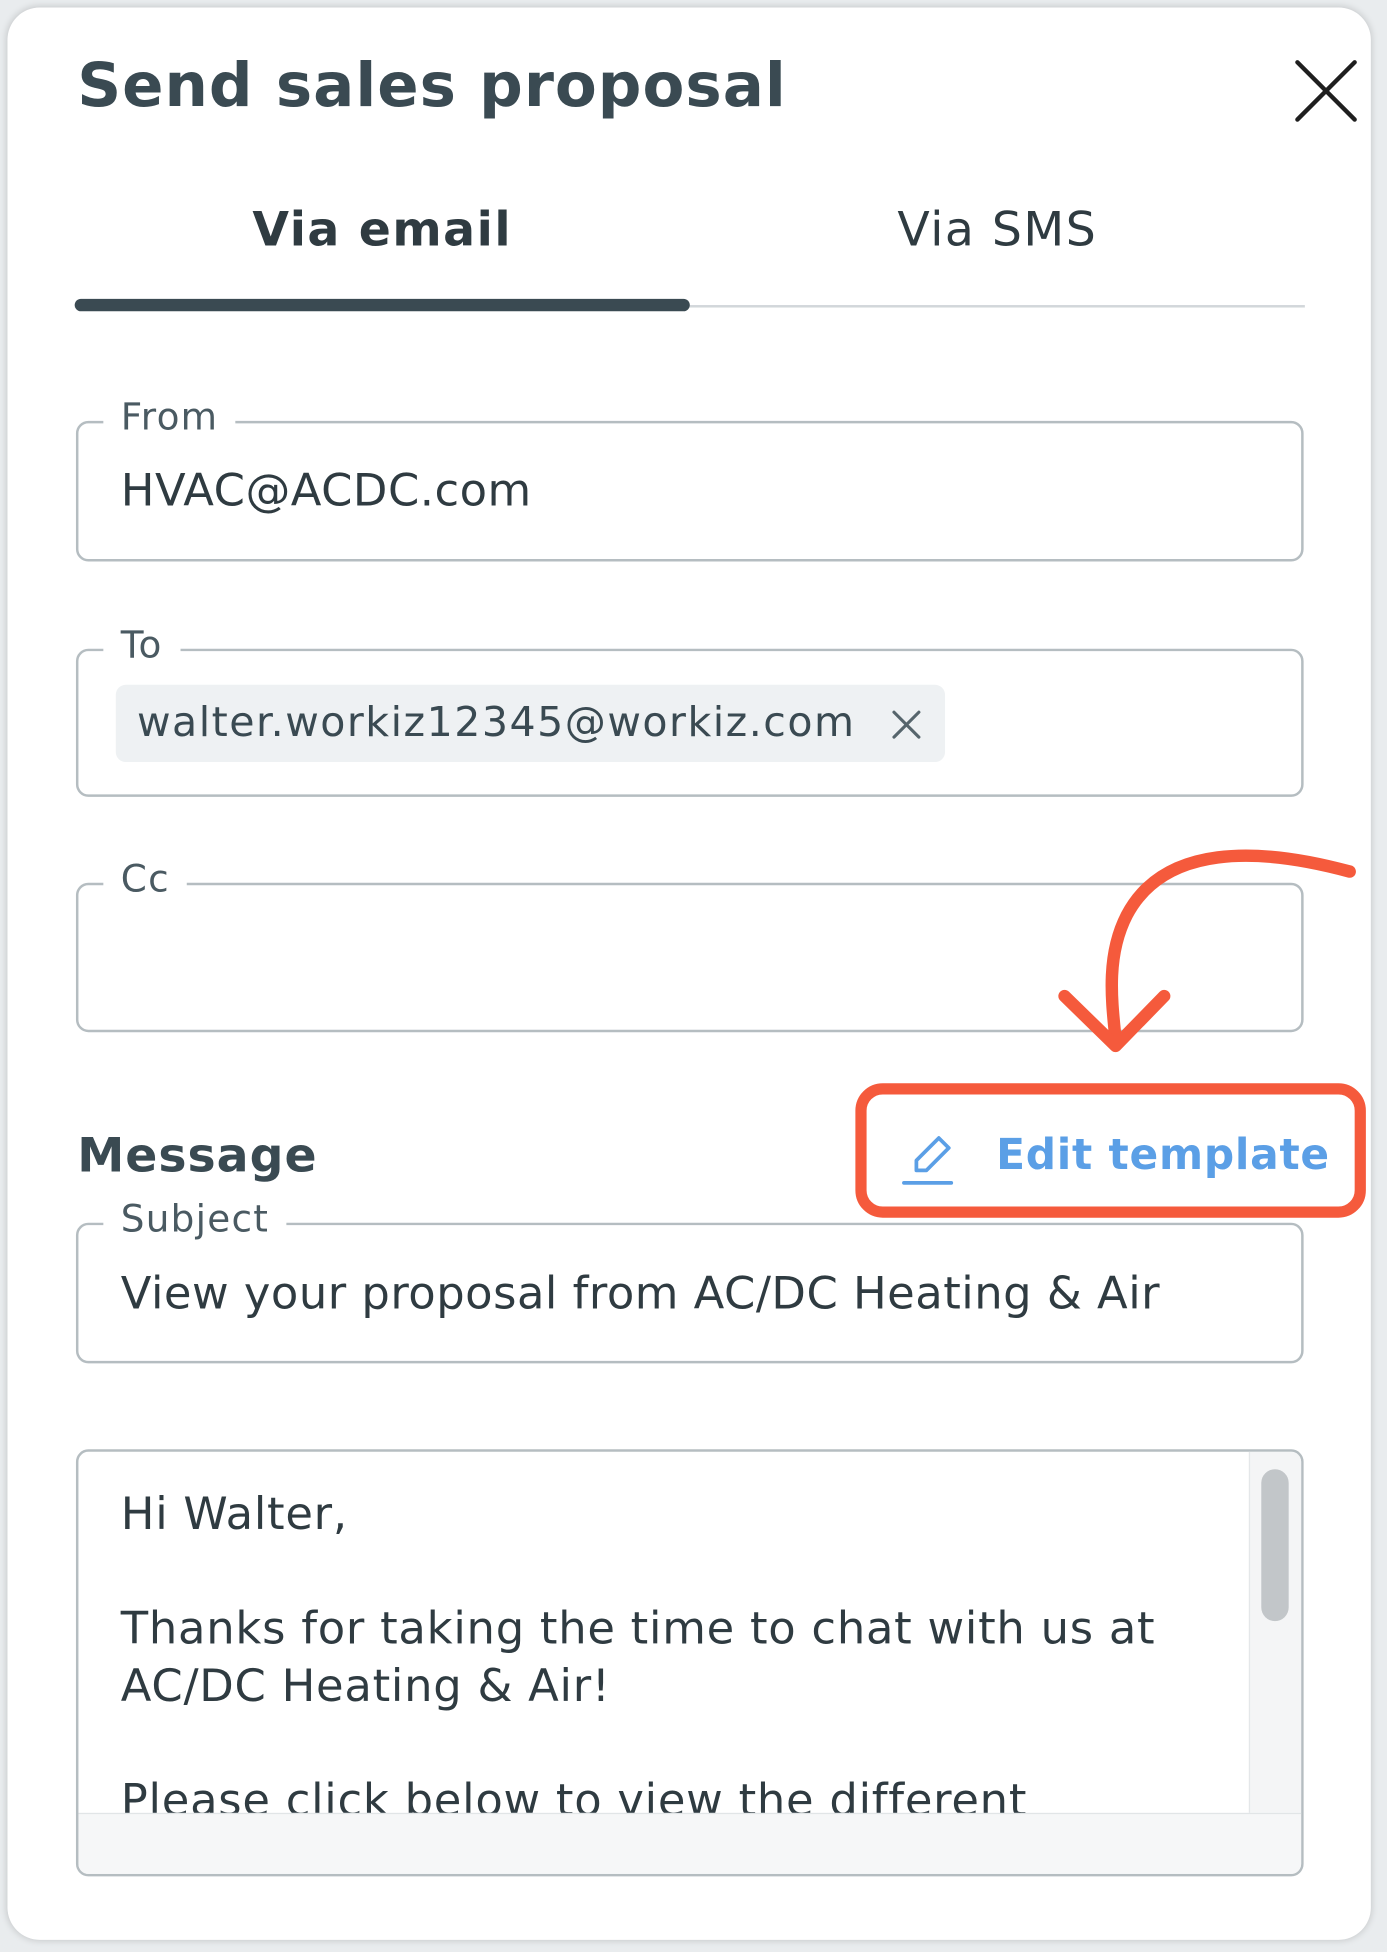  What do you see at coordinates (142, 645) in the screenshot?
I see `to-label: To` at bounding box center [142, 645].